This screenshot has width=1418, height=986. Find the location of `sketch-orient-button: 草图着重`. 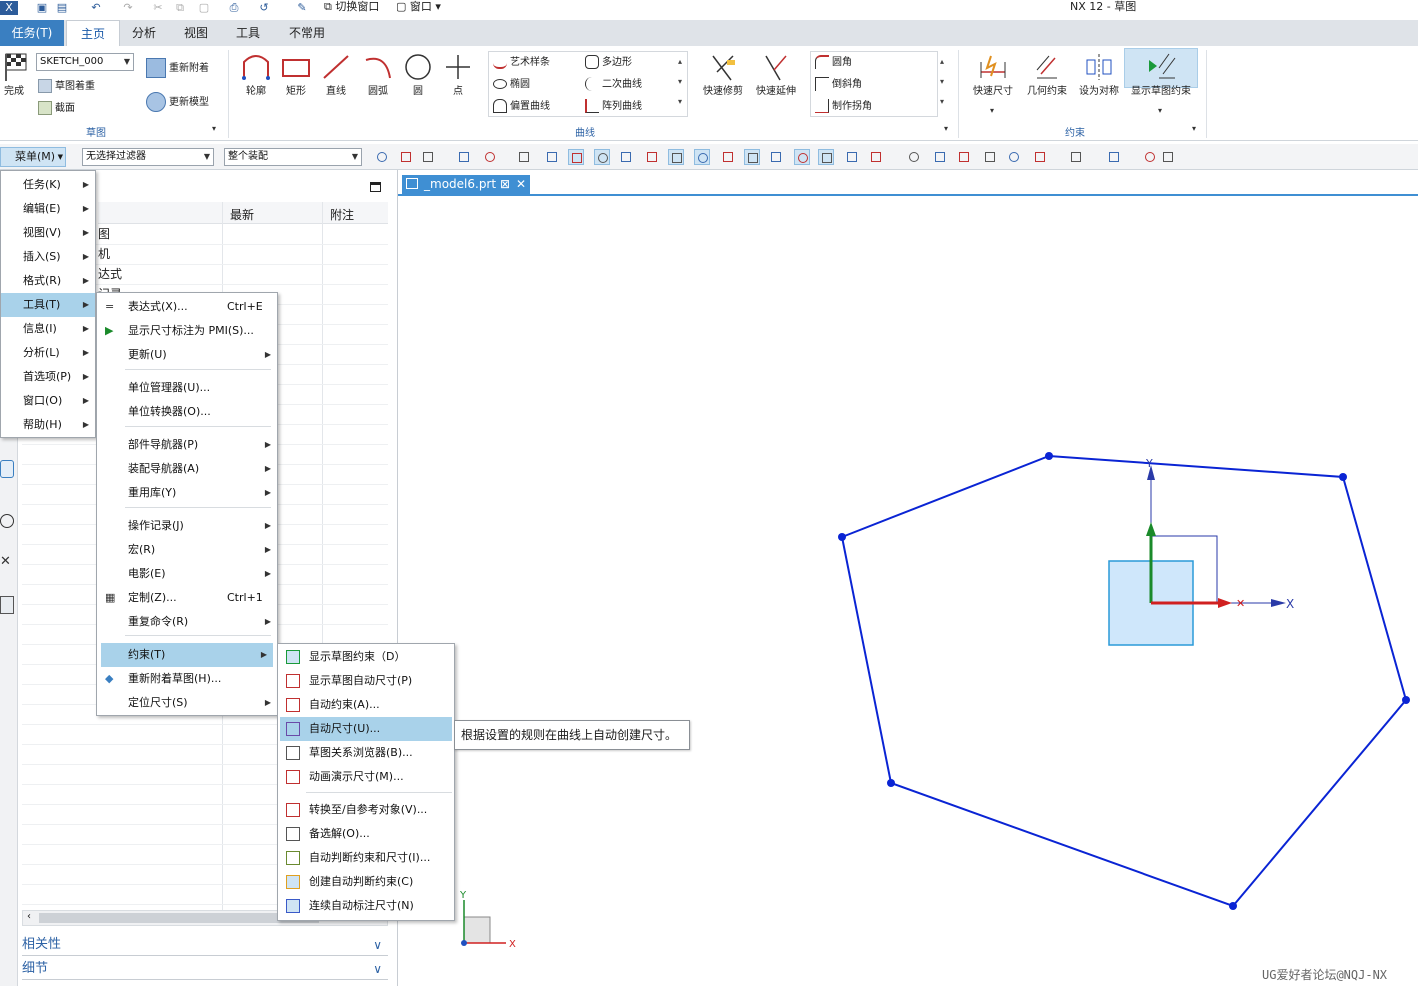

sketch-orient-button: 草图着重 is located at coordinates (66, 87).